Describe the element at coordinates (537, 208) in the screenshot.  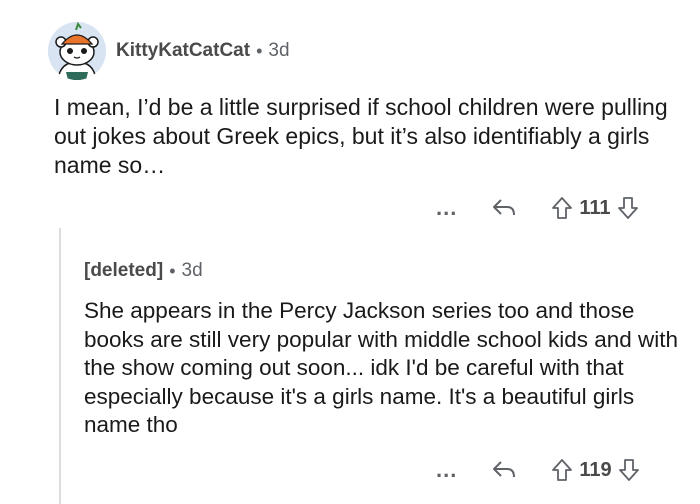
I see `comment-actions: ... 111` at that location.